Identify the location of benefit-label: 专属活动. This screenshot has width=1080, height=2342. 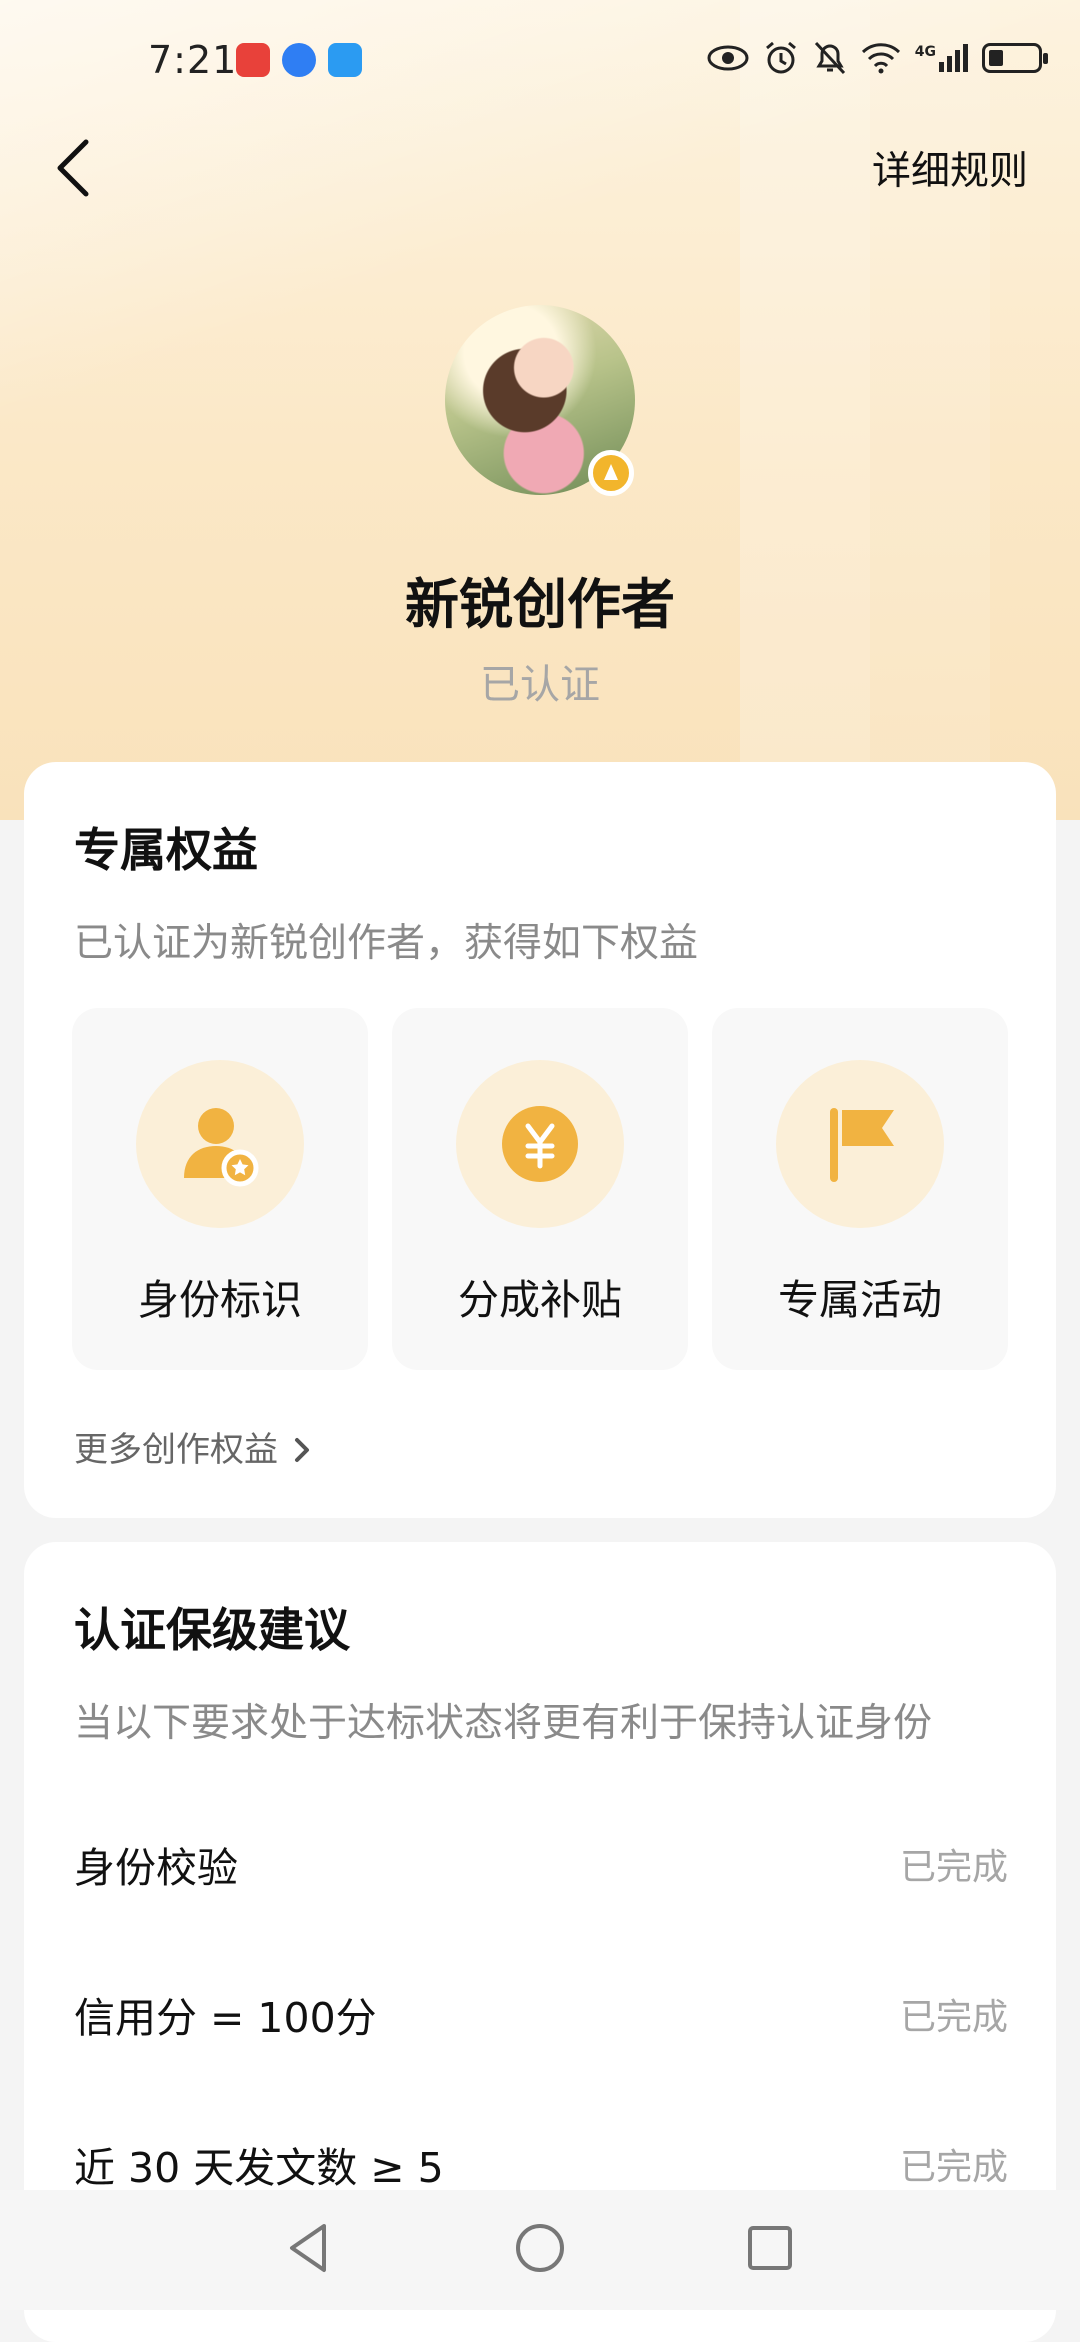
(860, 1300).